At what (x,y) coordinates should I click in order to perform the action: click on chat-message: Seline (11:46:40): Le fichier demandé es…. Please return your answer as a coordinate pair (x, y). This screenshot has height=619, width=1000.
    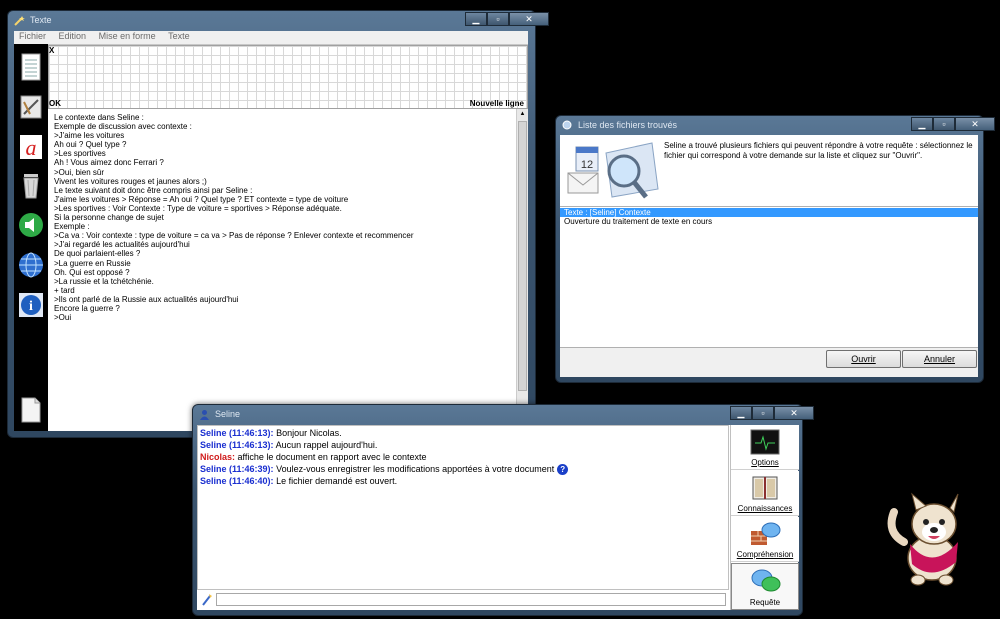
    Looking at the image, I should click on (464, 481).